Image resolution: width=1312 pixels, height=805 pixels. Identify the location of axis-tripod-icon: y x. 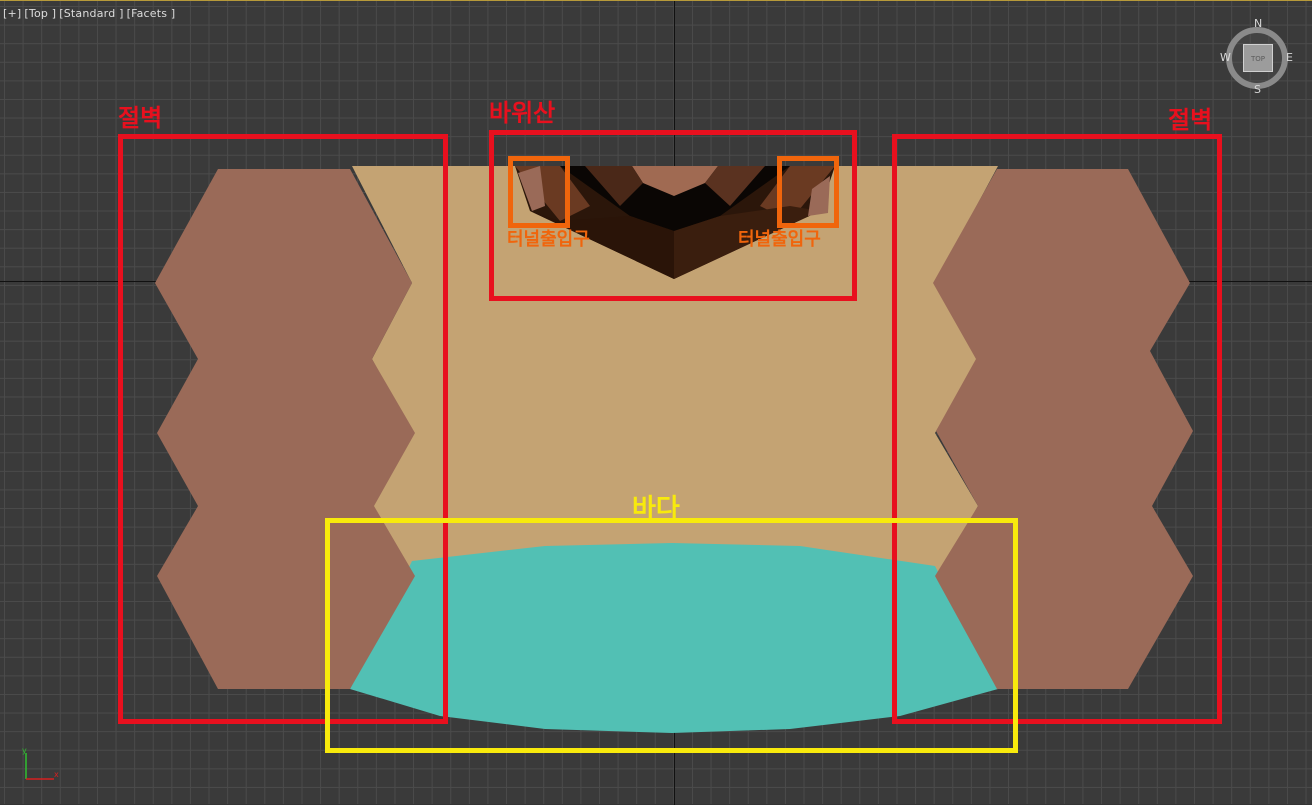
(40, 763).